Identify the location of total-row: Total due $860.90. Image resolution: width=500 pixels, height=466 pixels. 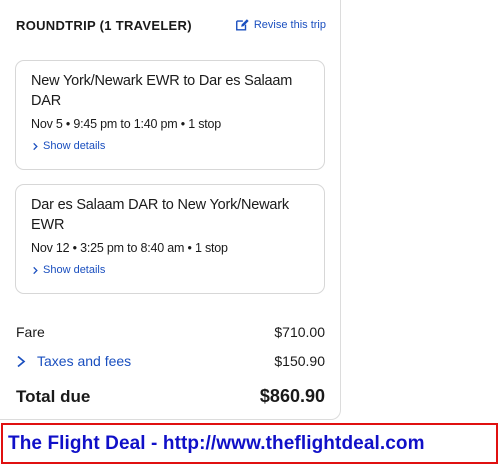
(170, 396).